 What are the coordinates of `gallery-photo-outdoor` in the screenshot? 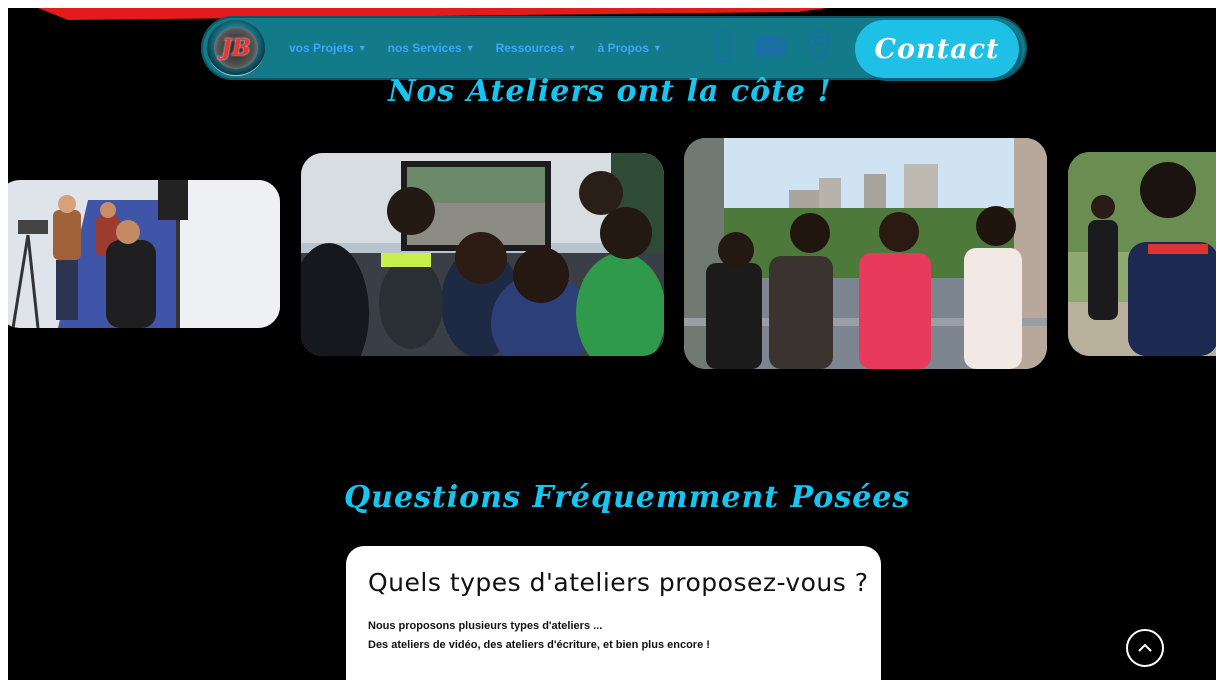 It's located at (1142, 254).